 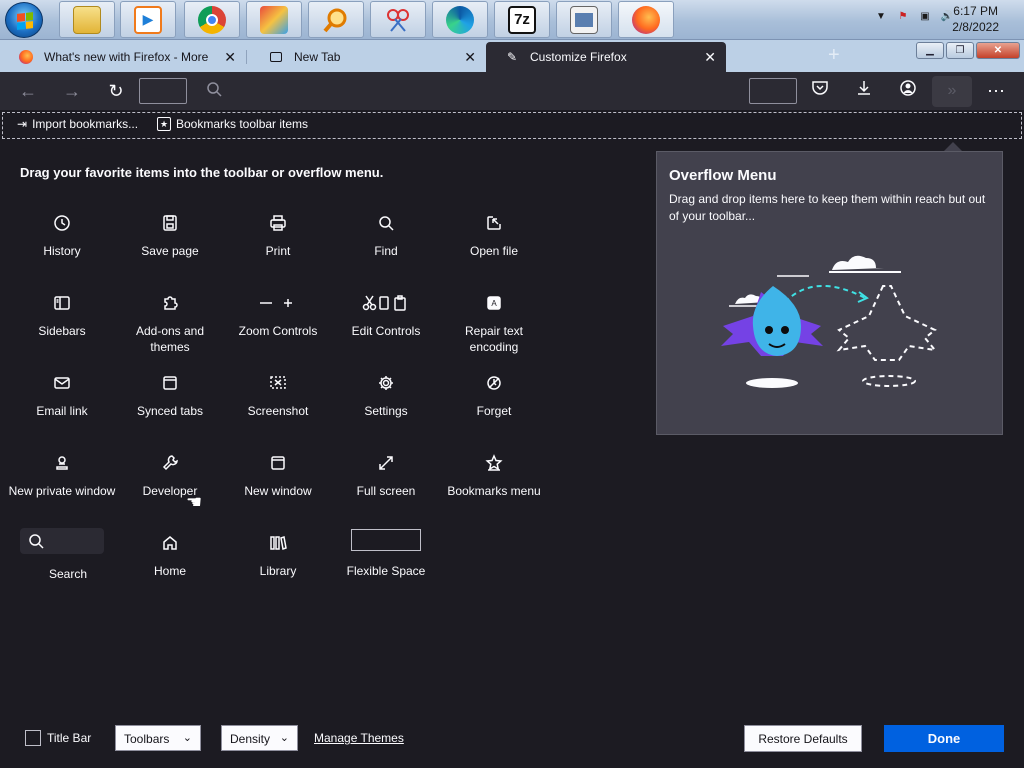 What do you see at coordinates (170, 395) in the screenshot?
I see `palette-item-synced-tabs: Synced tabs` at bounding box center [170, 395].